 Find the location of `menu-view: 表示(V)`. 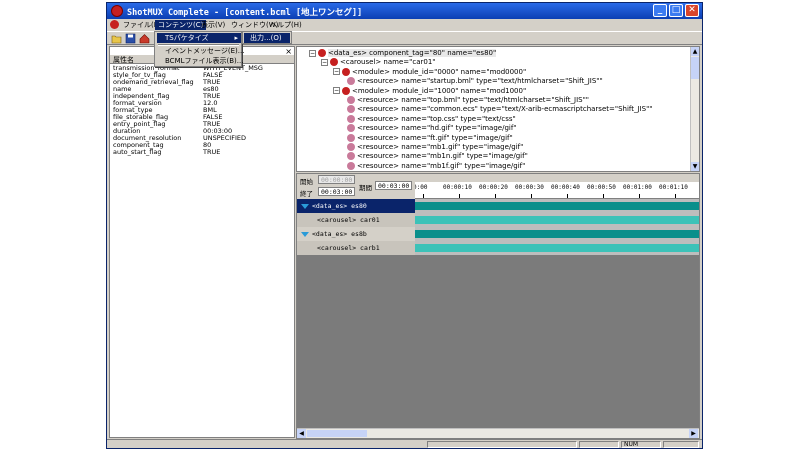

menu-view: 表示(V) is located at coordinates (213, 25).